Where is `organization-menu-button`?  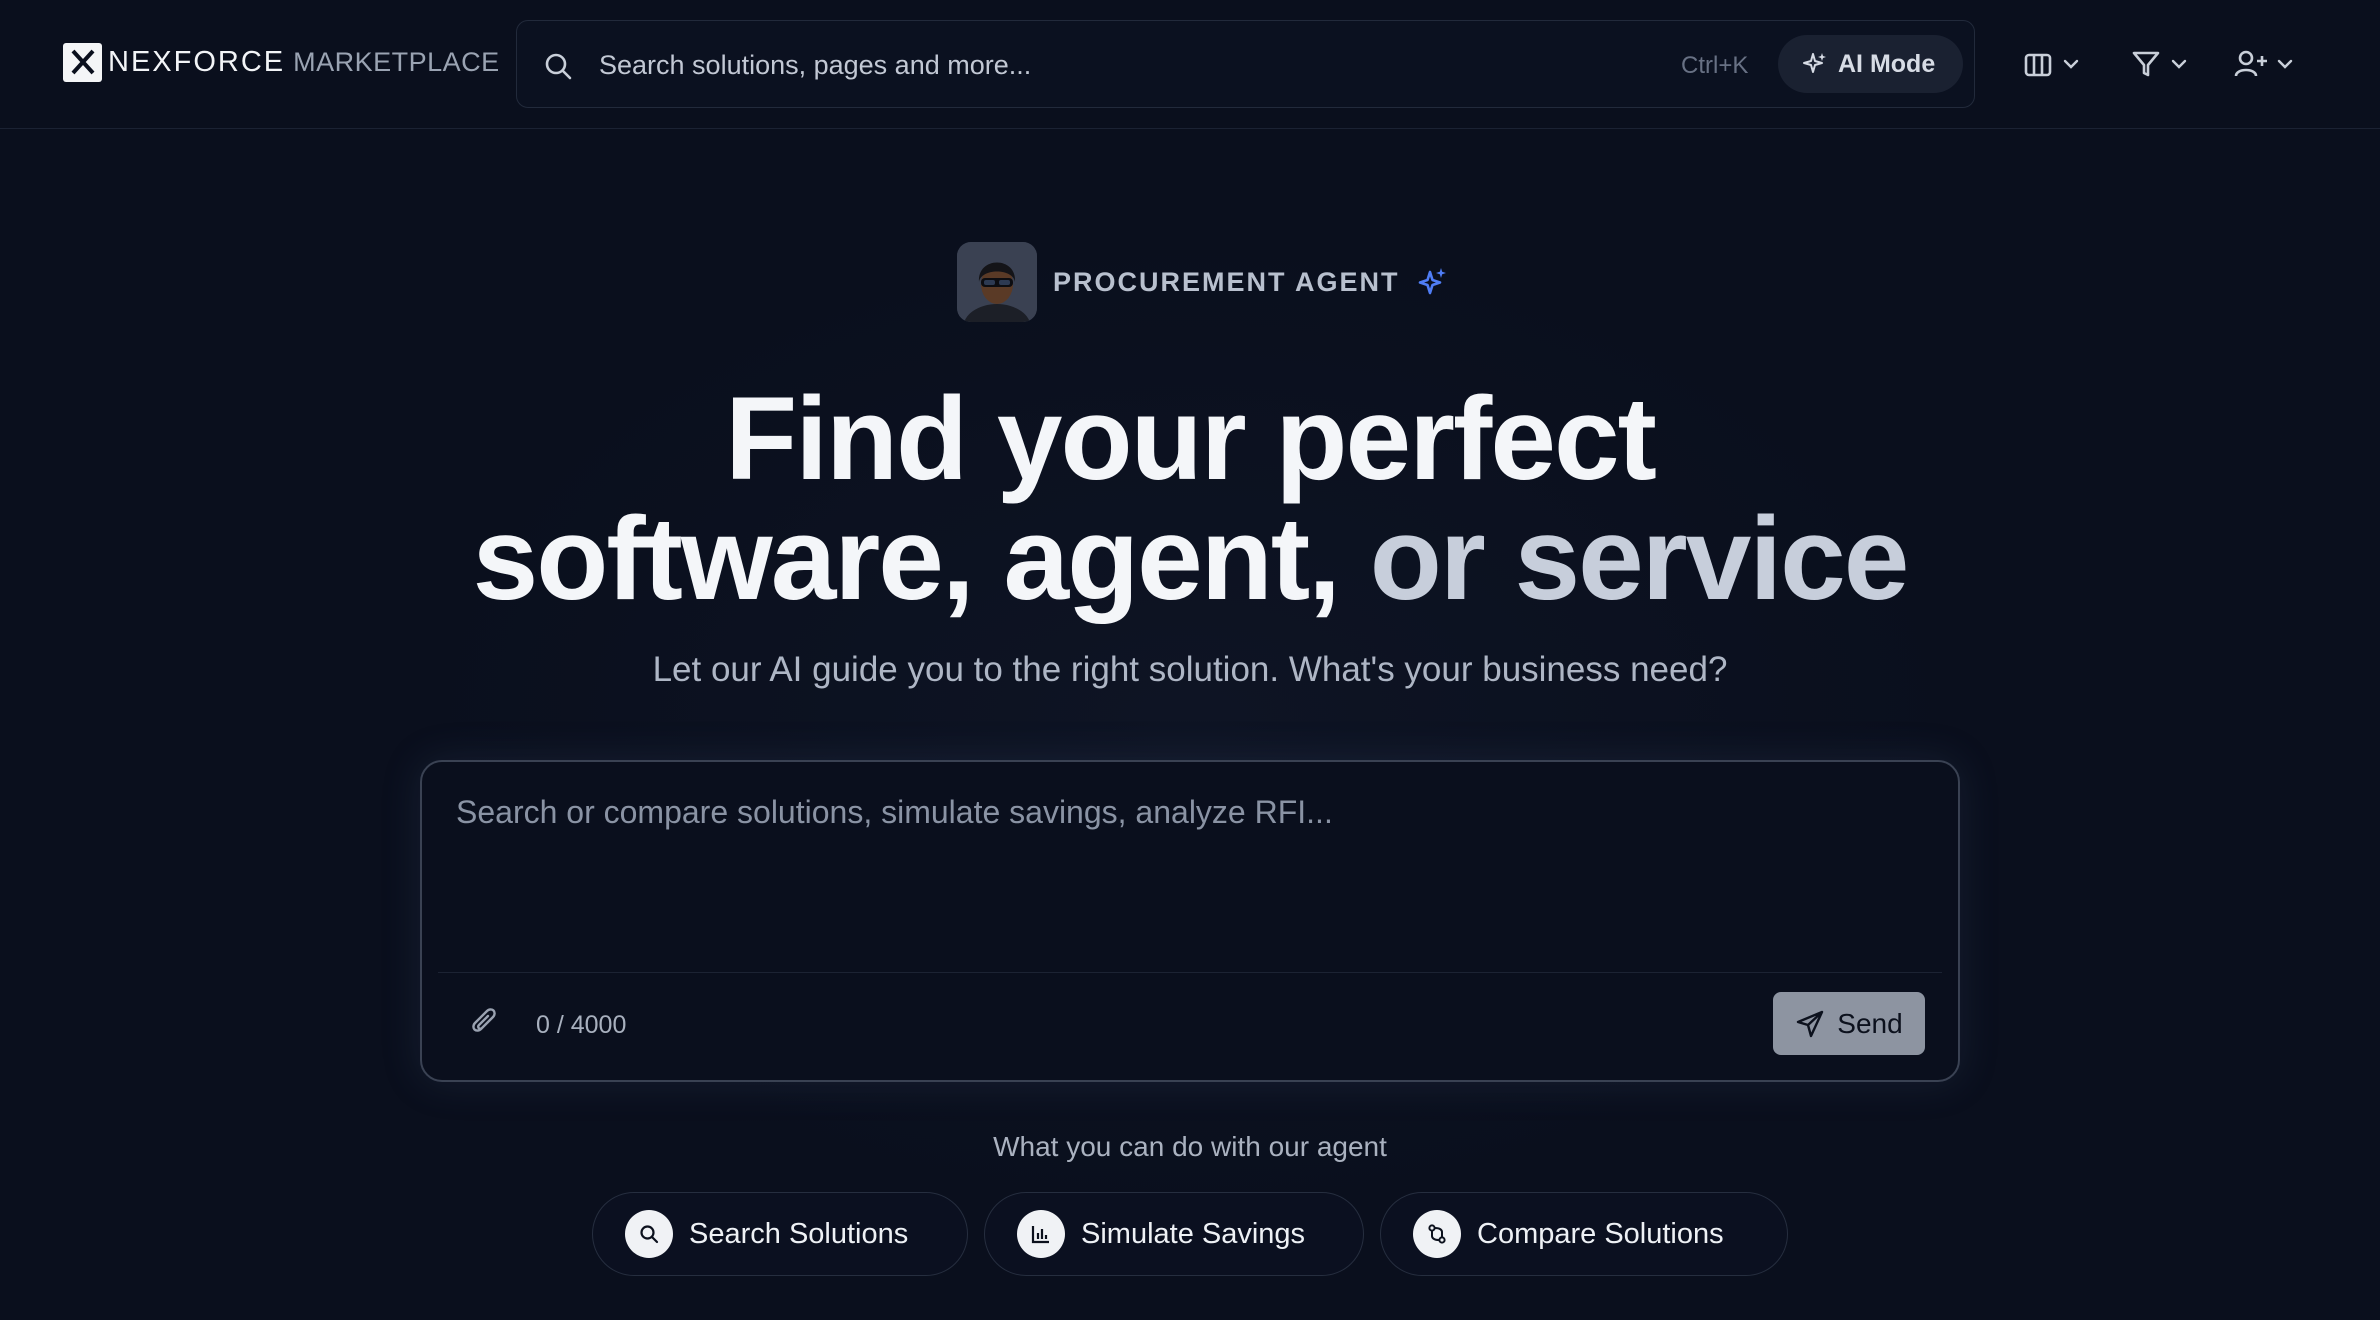 organization-menu-button is located at coordinates (2051, 64).